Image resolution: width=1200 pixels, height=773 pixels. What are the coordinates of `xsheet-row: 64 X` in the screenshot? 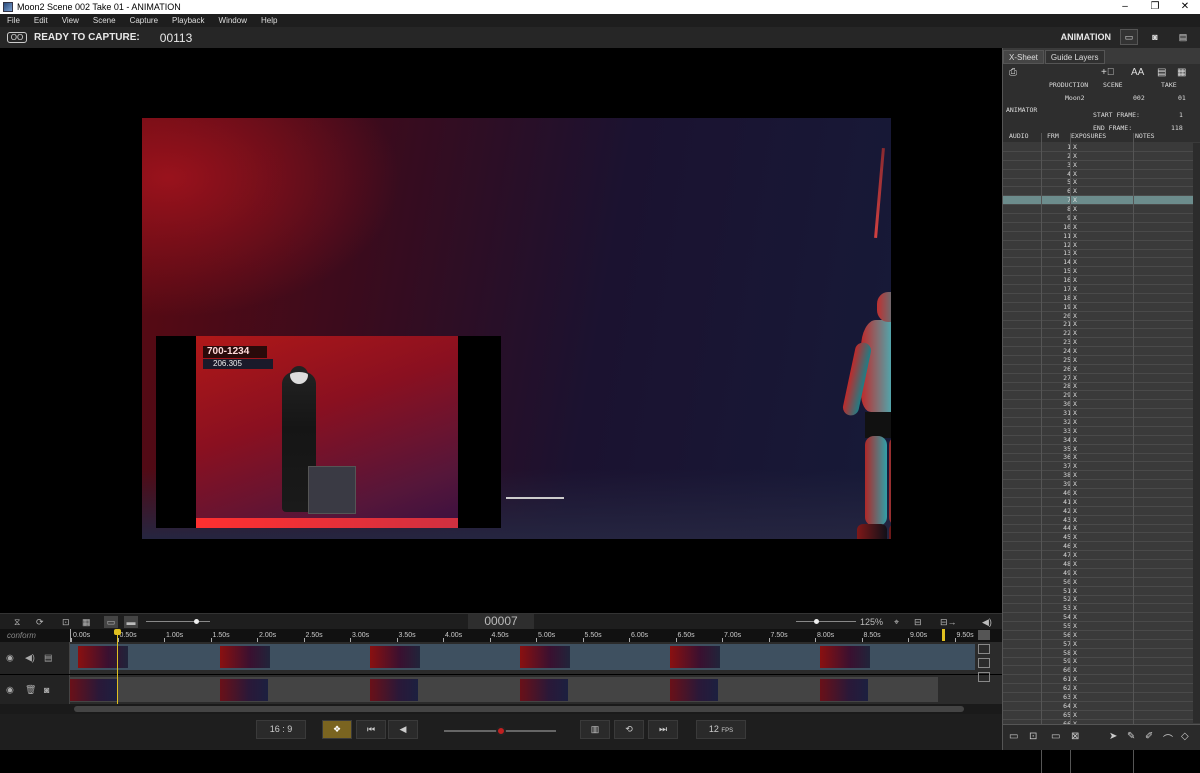 It's located at (1098, 706).